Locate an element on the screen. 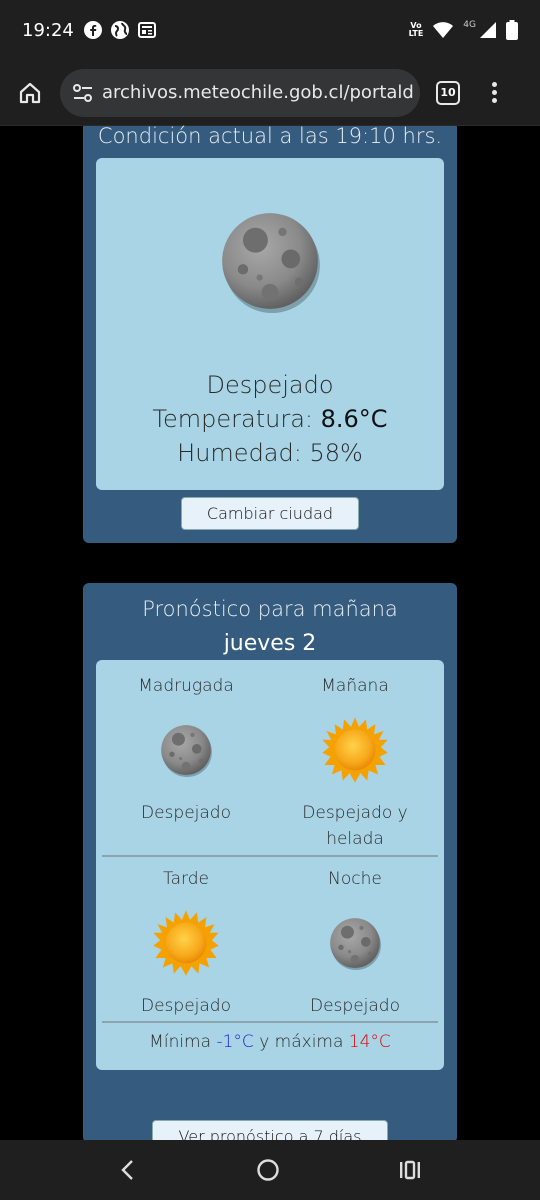 Image resolution: width=540 pixels, height=1200 pixels. max-label: y máxima is located at coordinates (301, 1042).